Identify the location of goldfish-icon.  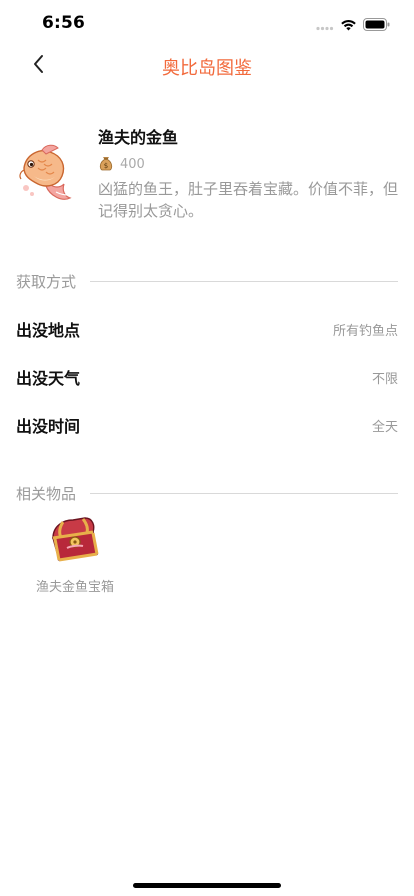
(48, 174).